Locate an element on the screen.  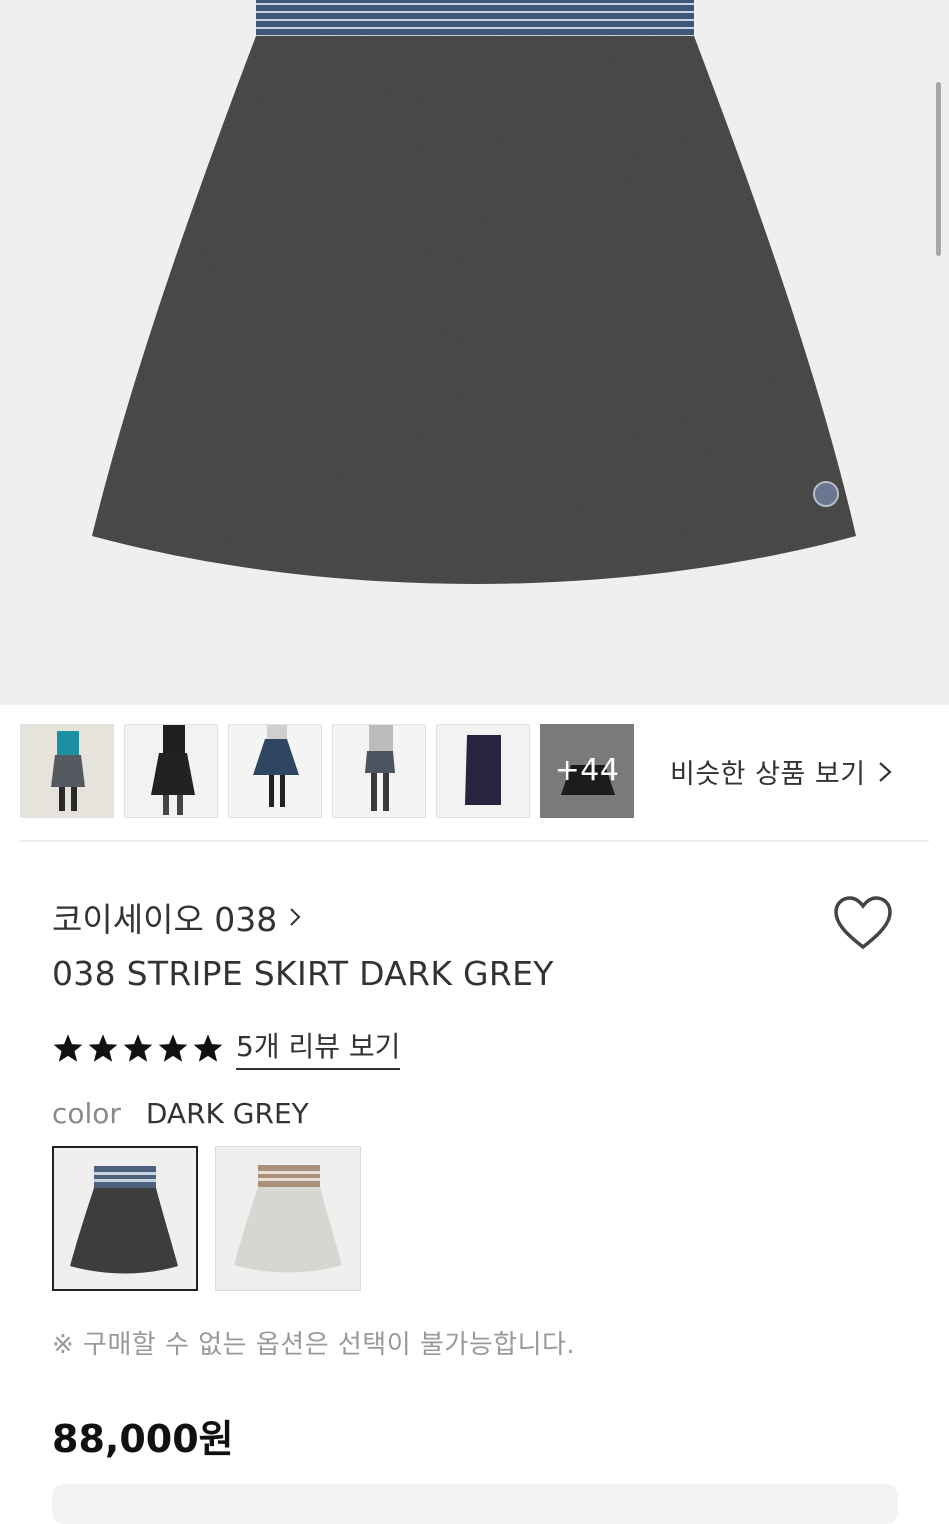
rating-row: 5개 리뷰 보기 is located at coordinates (226, 1047).